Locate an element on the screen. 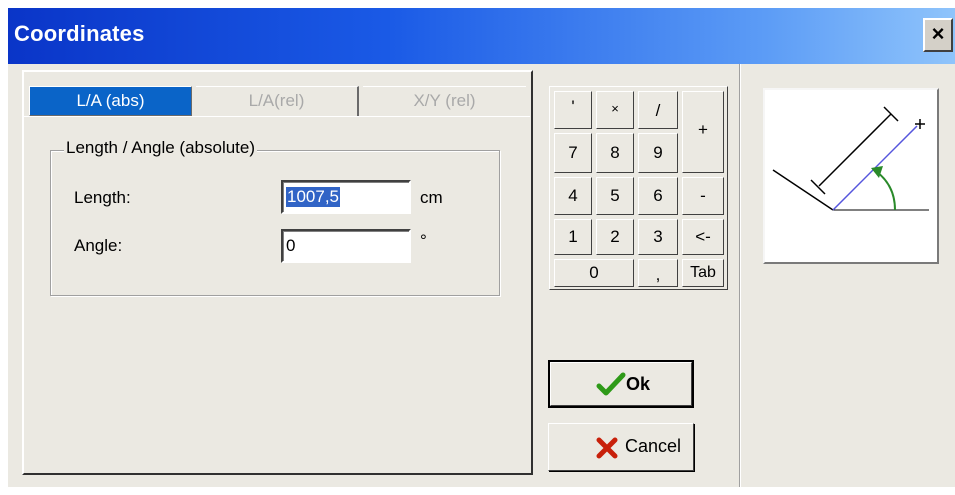  length-unit: cm is located at coordinates (431, 197).